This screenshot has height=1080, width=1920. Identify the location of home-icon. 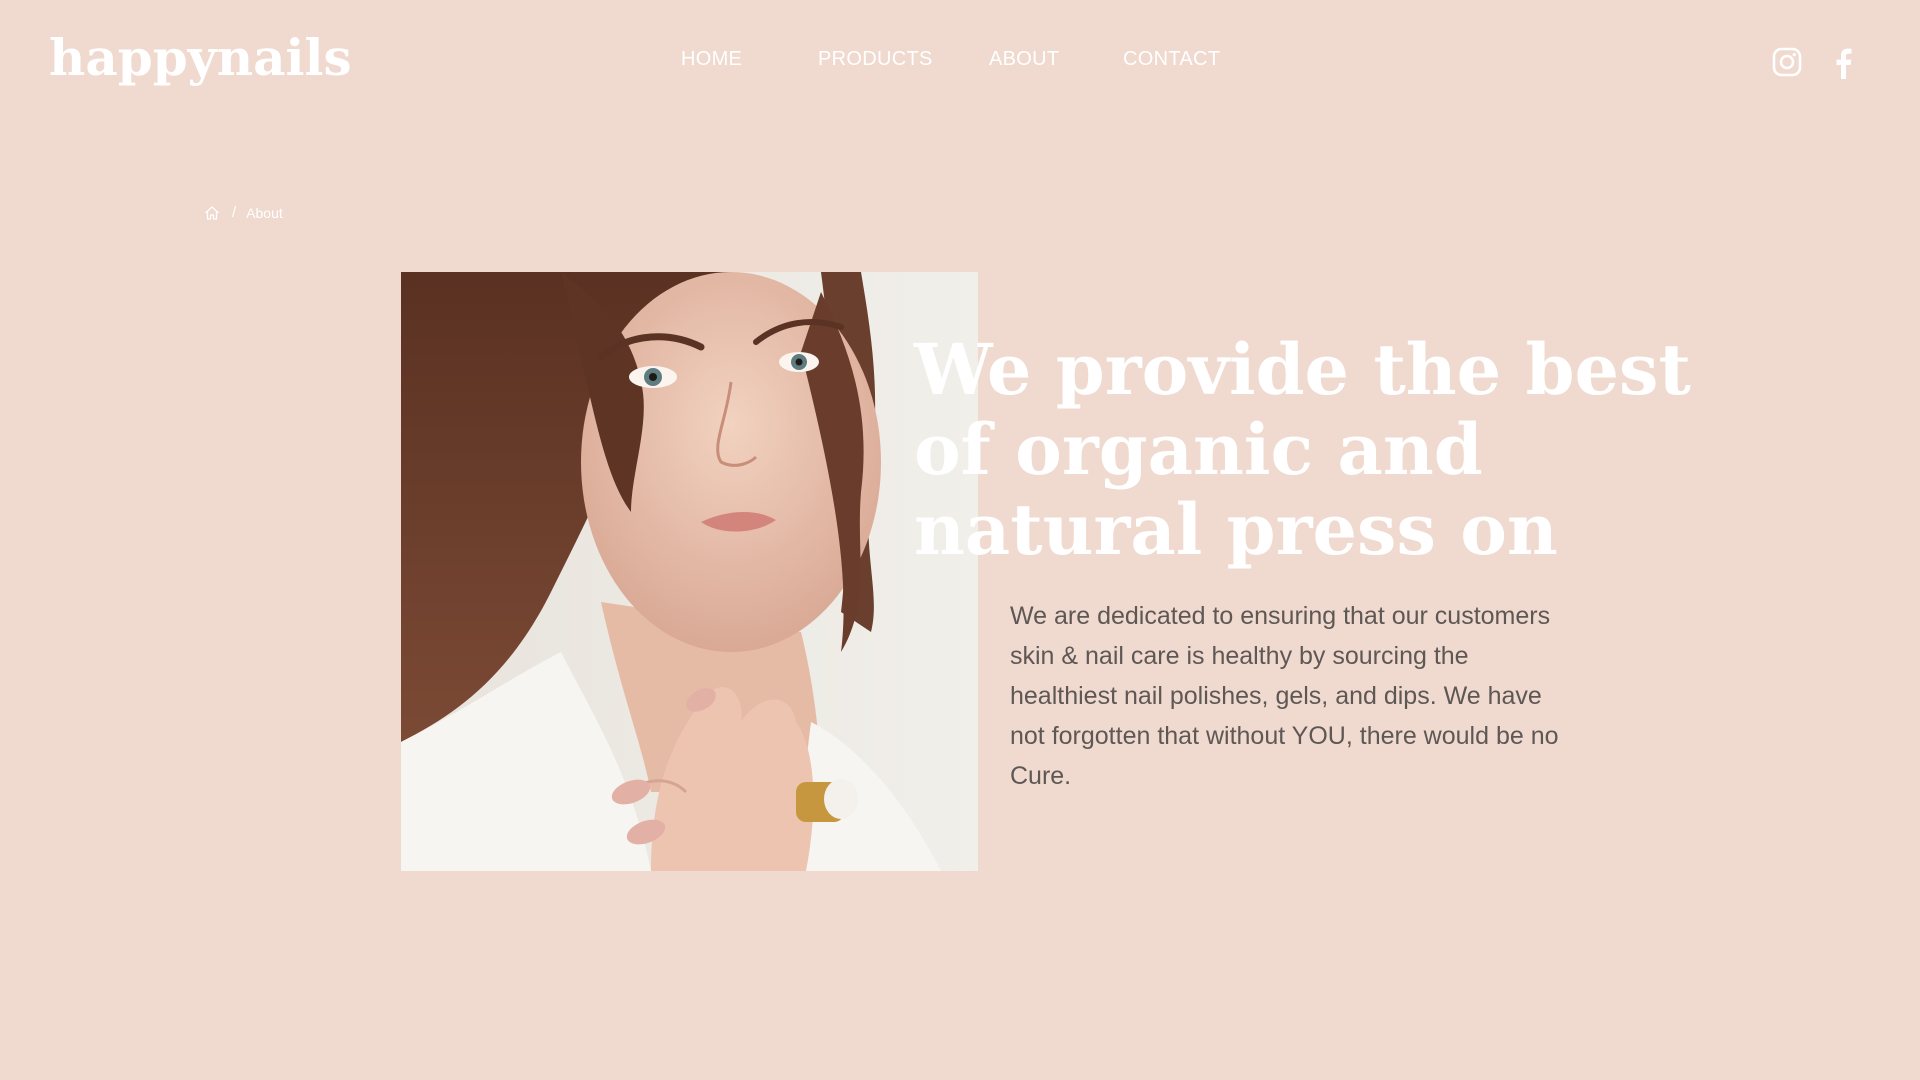
(212, 213).